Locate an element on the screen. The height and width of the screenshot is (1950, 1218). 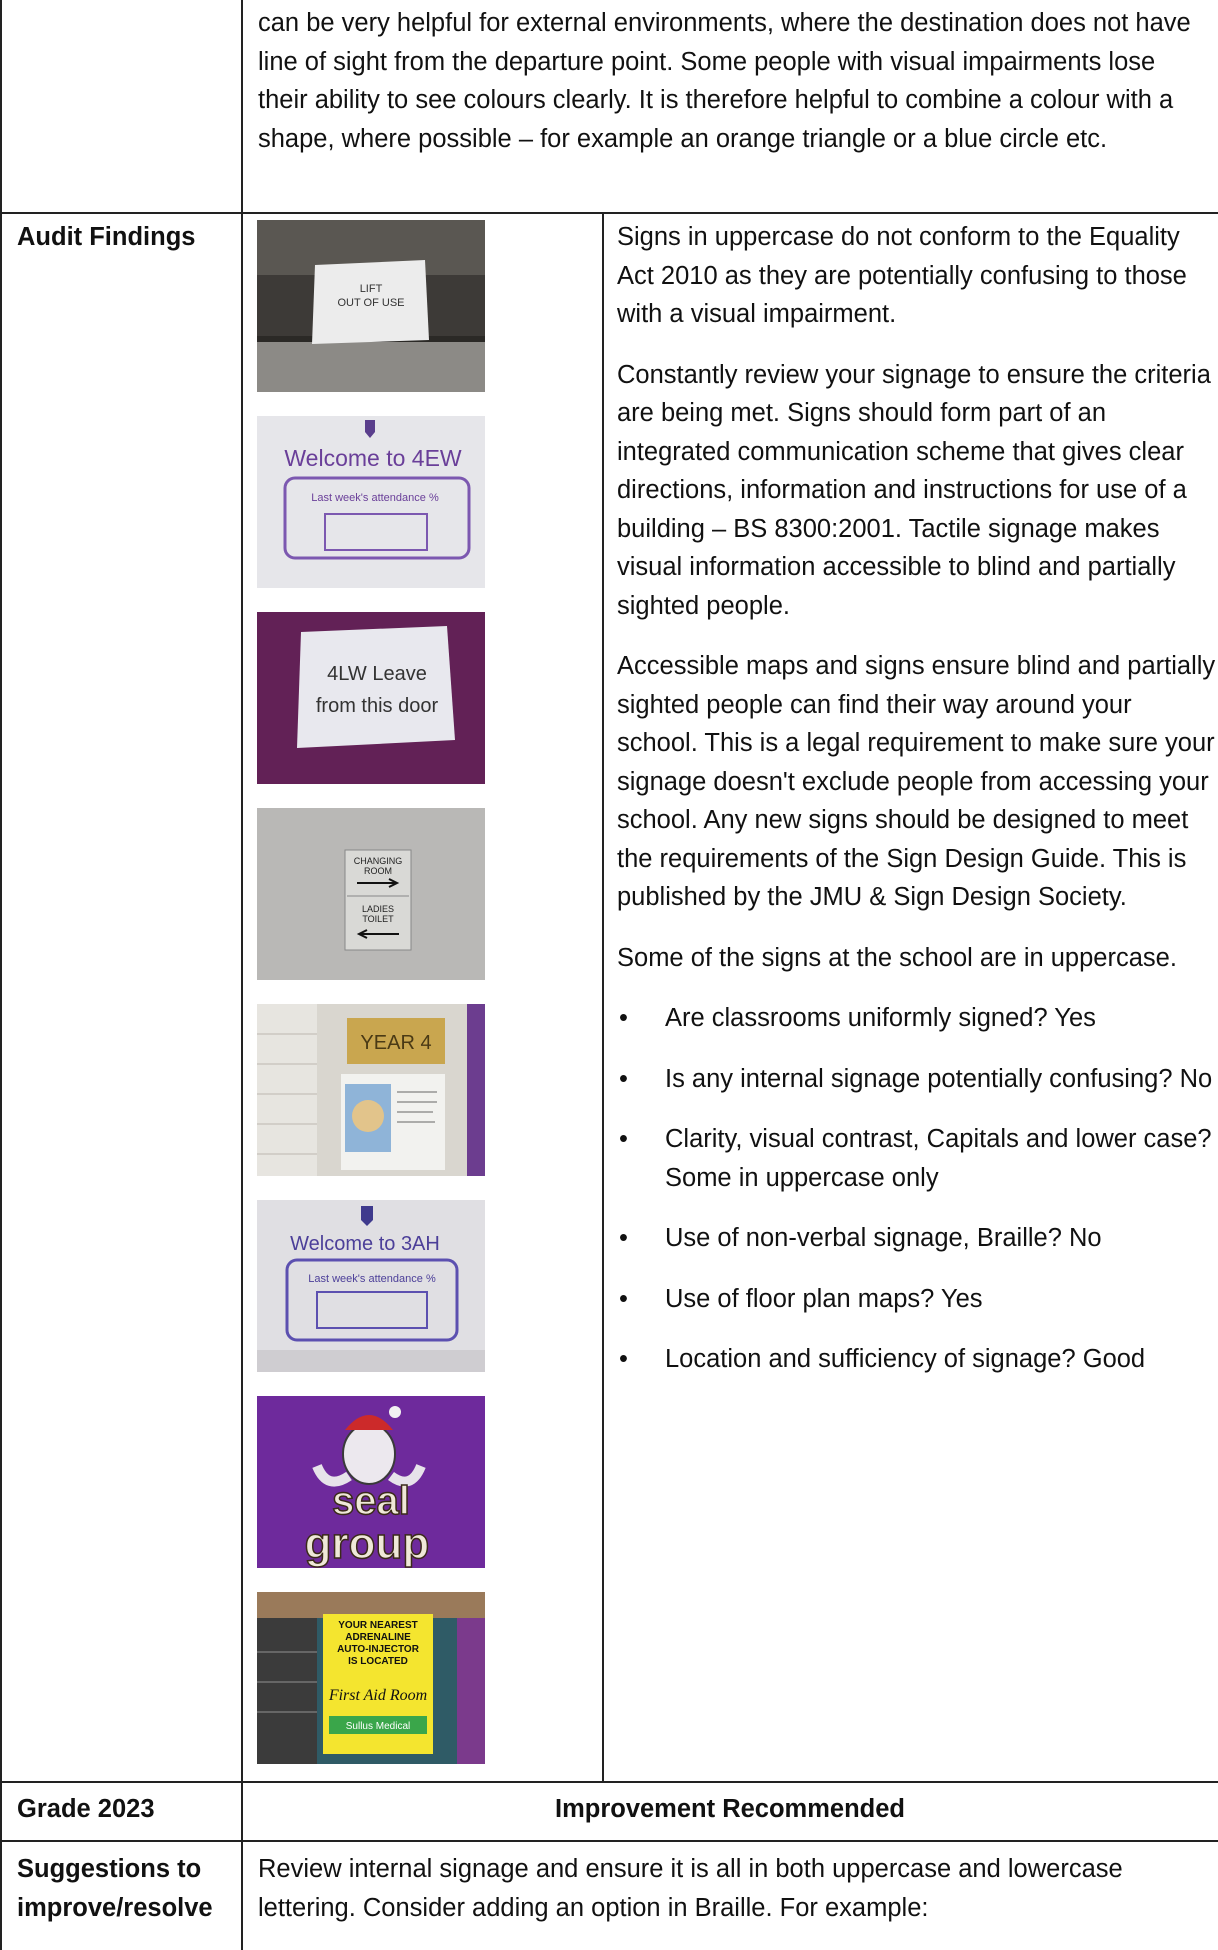
photo-welcome-3ah: Welcome to 3AH Last week's attendance % is located at coordinates (371, 1286).